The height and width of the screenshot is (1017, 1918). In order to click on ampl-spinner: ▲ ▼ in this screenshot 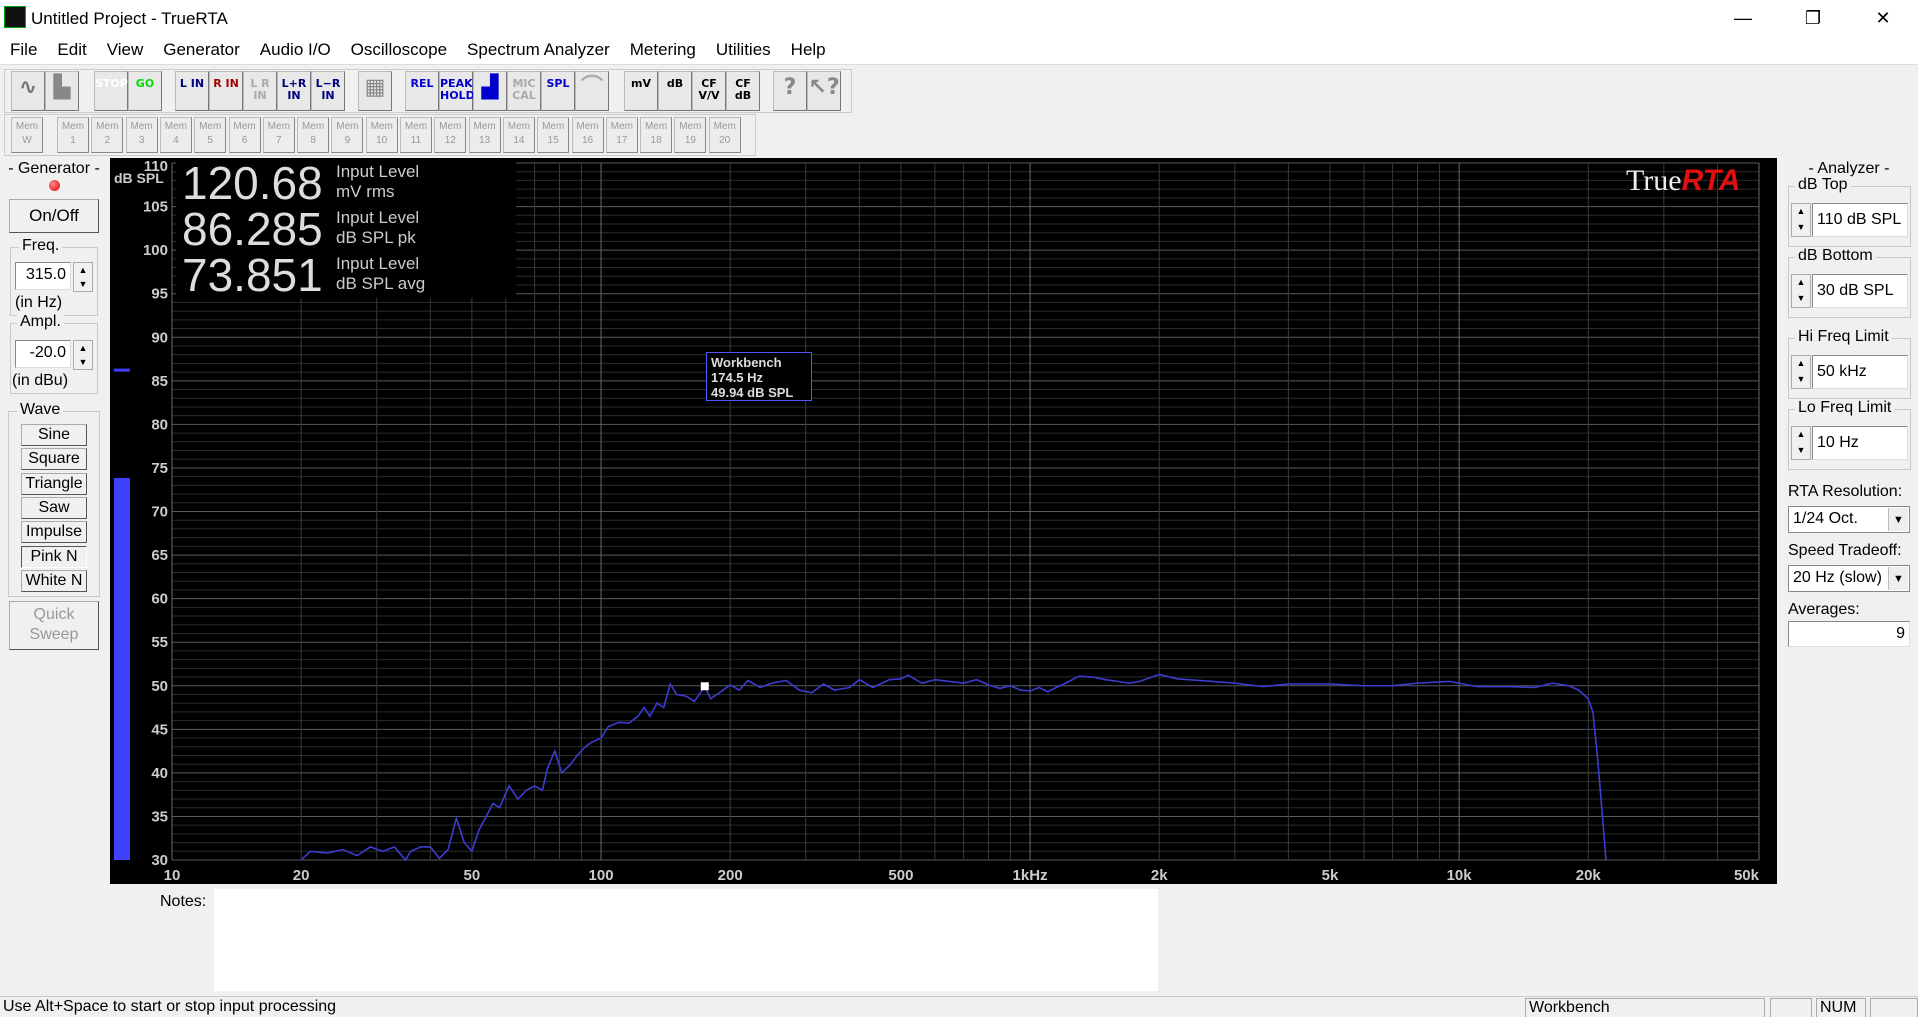, I will do `click(83, 355)`.